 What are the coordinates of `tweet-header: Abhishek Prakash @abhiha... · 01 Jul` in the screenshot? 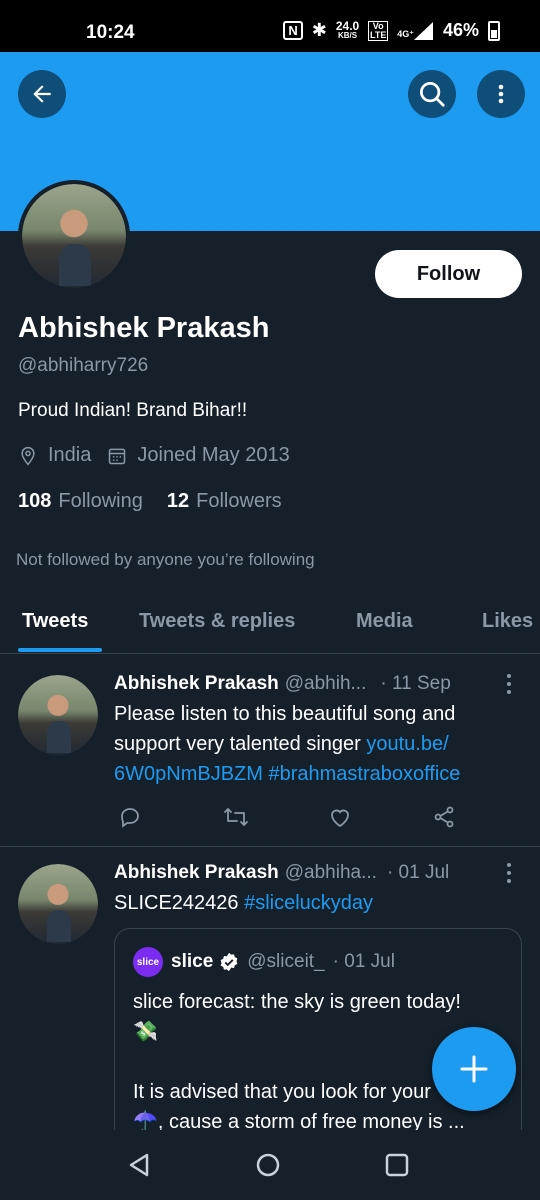 It's located at (281, 873).